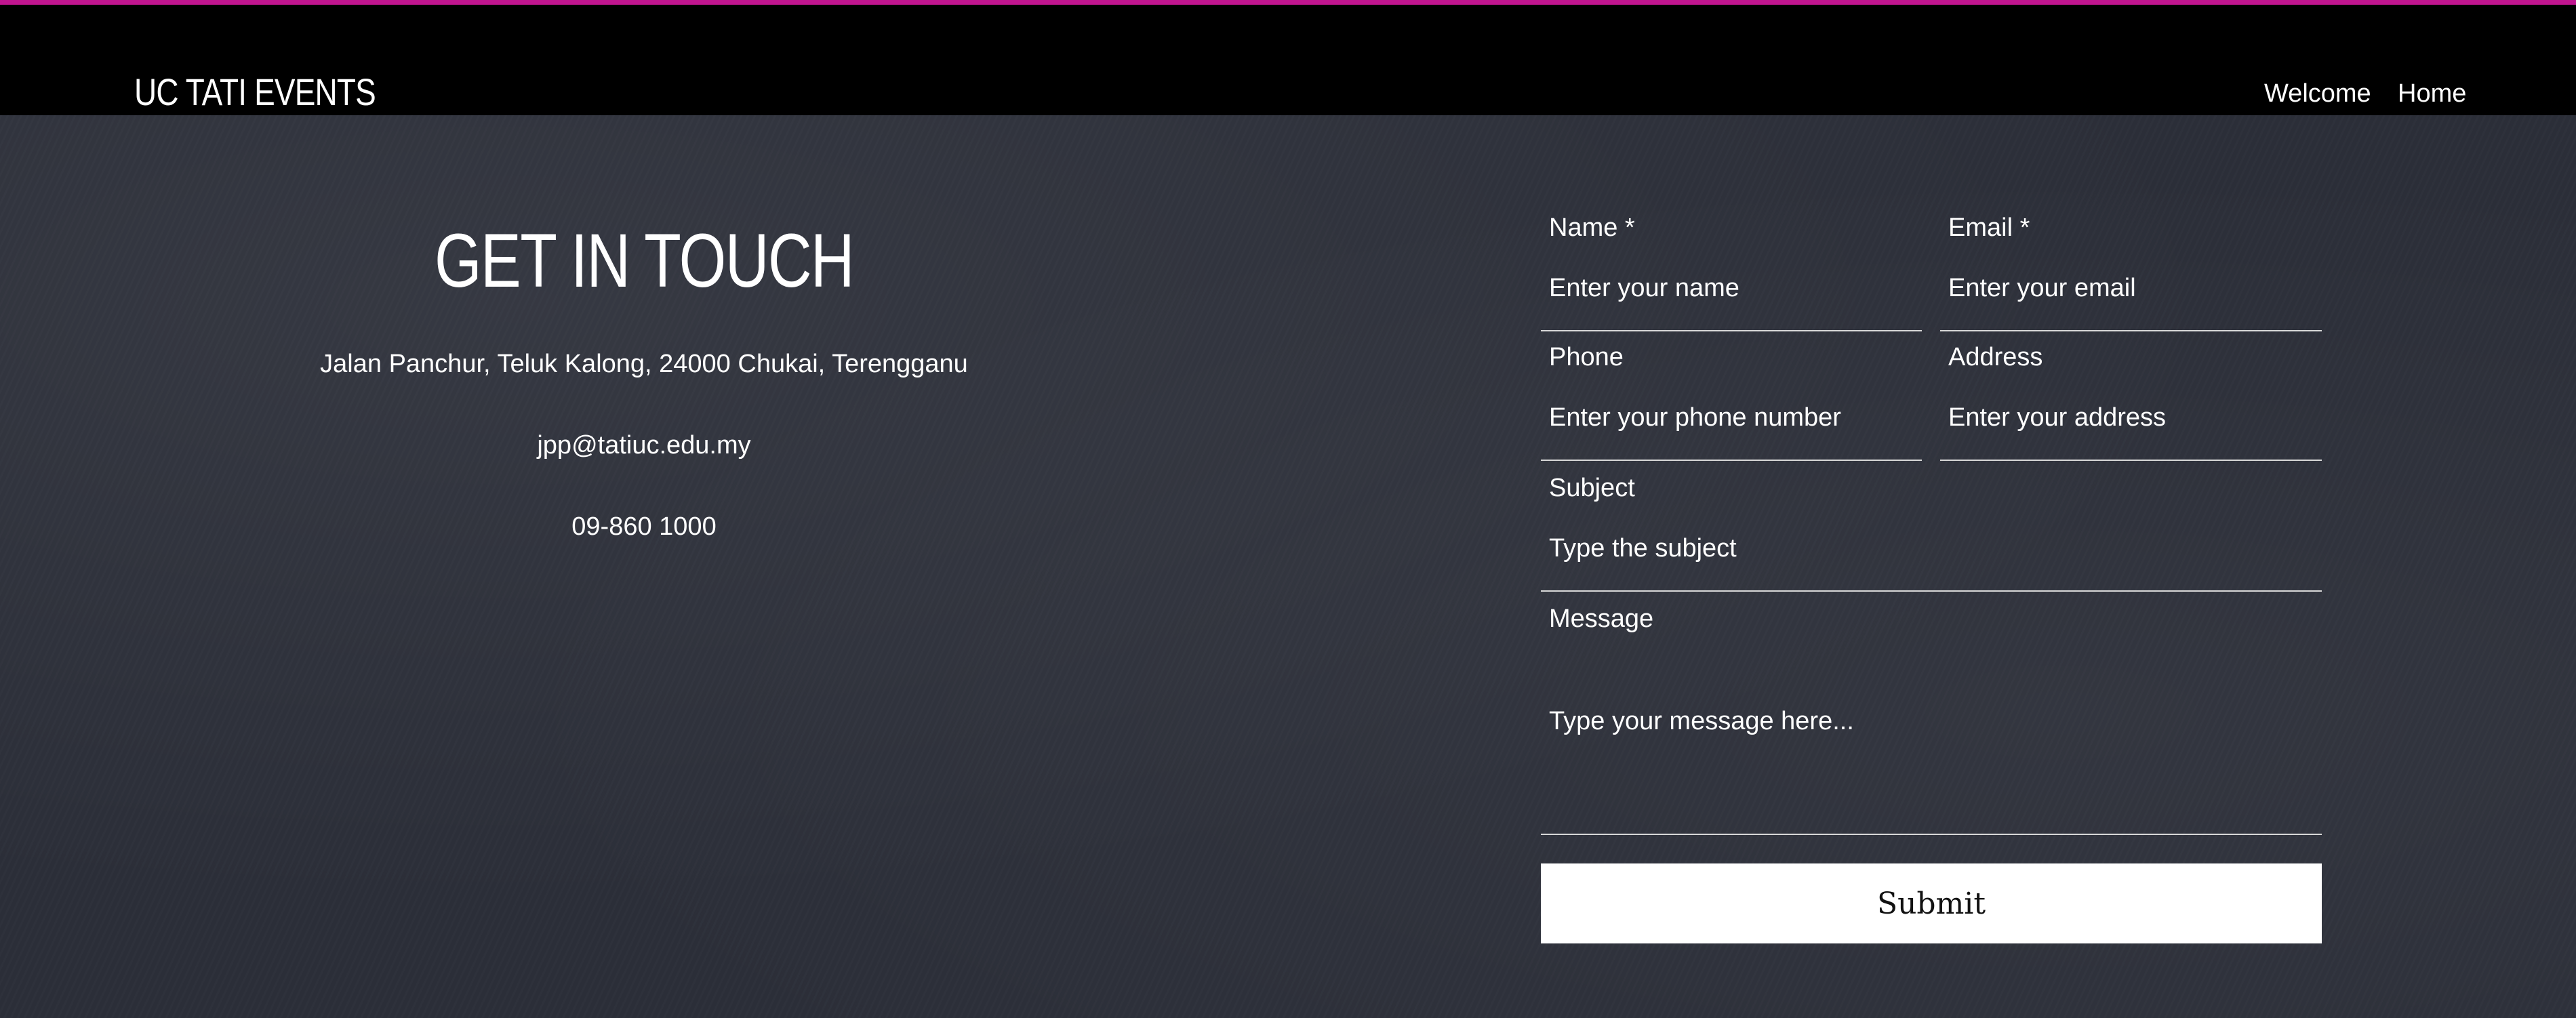 Image resolution: width=2576 pixels, height=1018 pixels. Describe the element at coordinates (2131, 417) in the screenshot. I see `address-input` at that location.